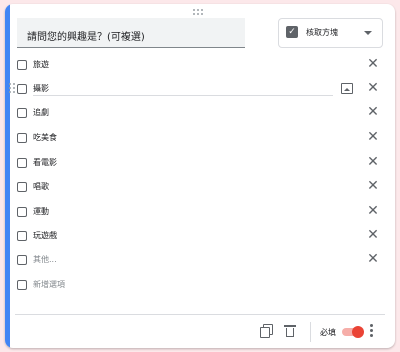  What do you see at coordinates (41, 64) in the screenshot?
I see `option-label: 旅遊` at bounding box center [41, 64].